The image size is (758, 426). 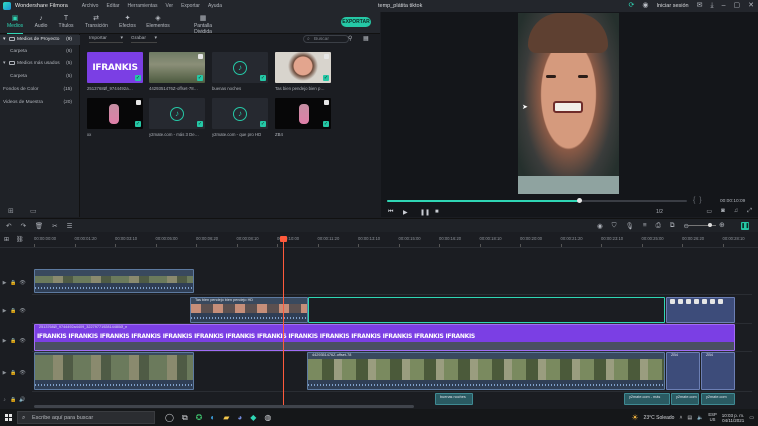 What do you see at coordinates (190, 6) in the screenshot?
I see `menu-exportar: Exportar` at bounding box center [190, 6].